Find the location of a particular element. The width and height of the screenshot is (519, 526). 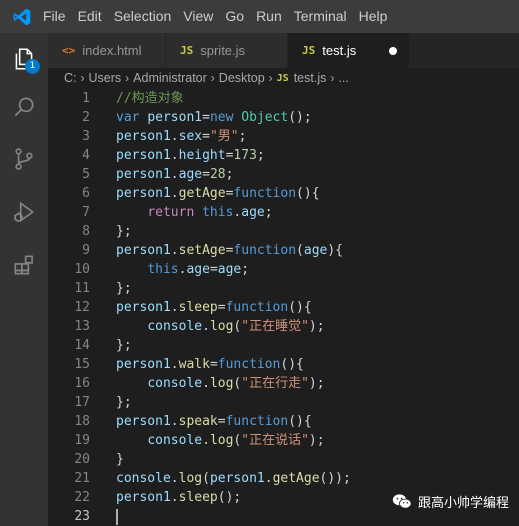

code-line: 5 person1.age=28; is located at coordinates (283, 174).